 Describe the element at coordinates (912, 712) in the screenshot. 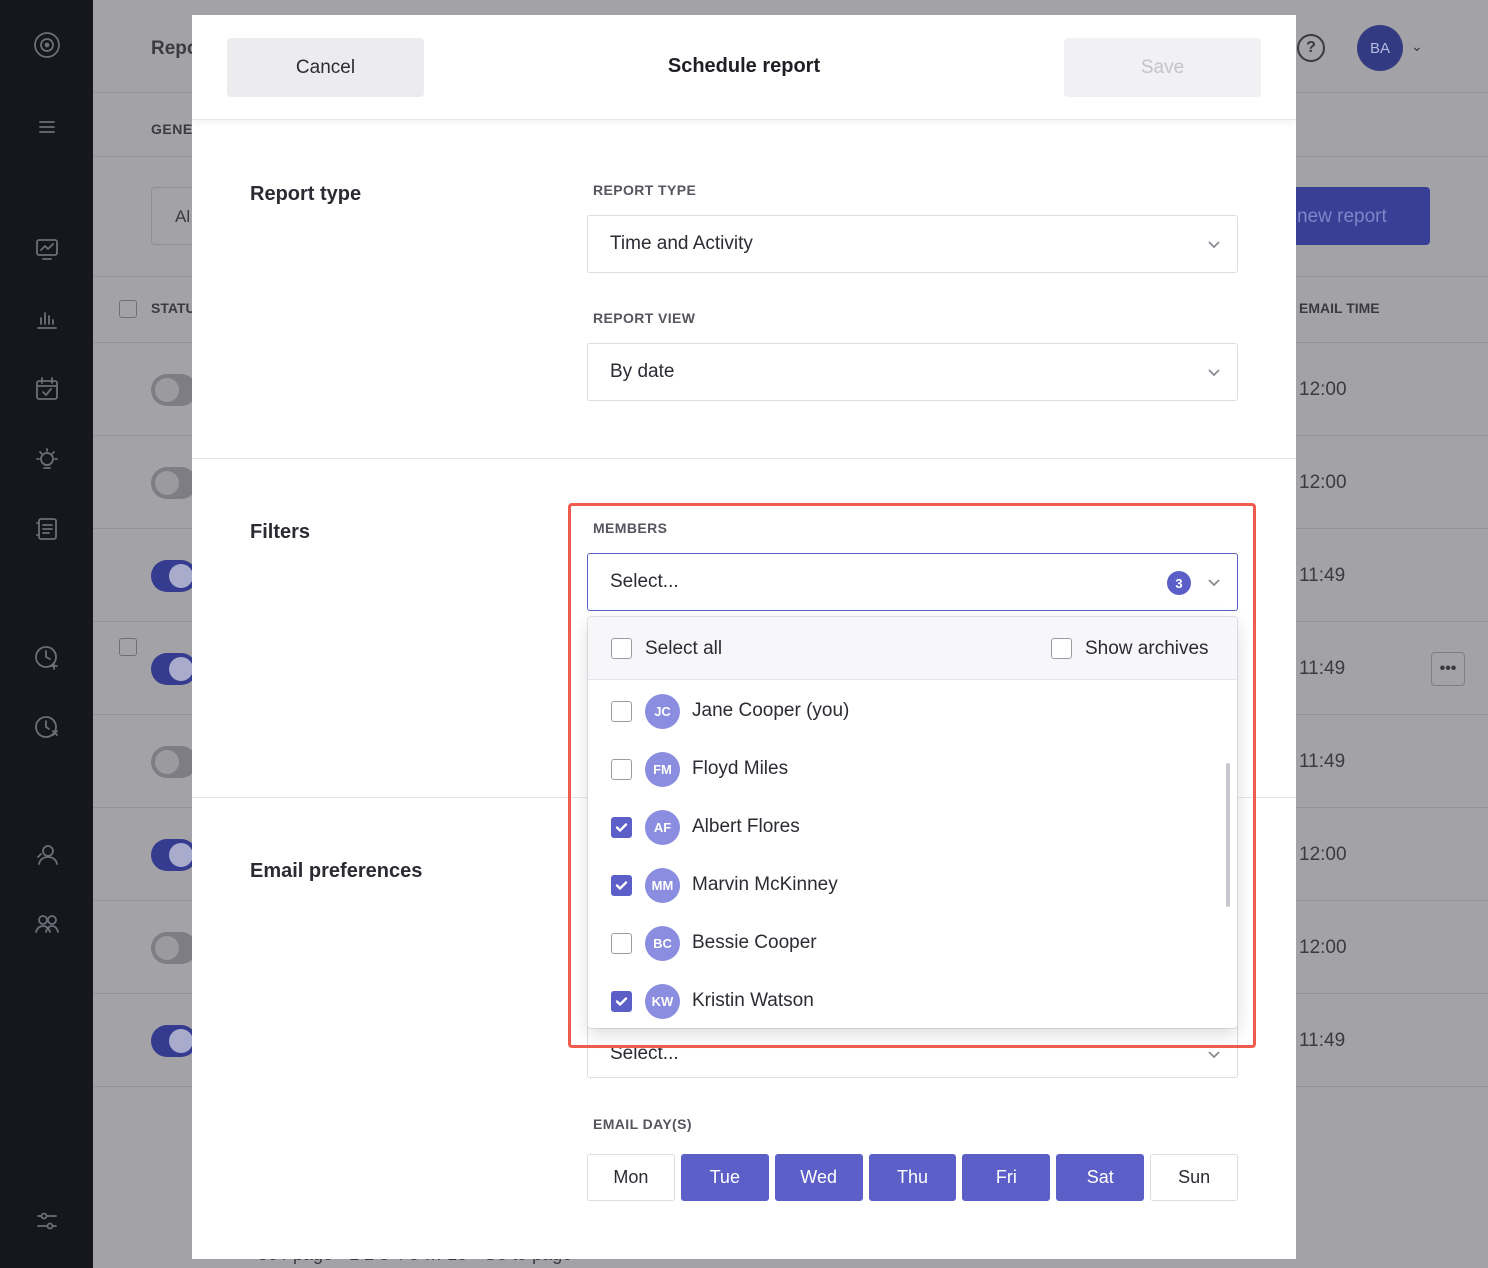

I see `member-option: JC Jane Cooper (you)` at that location.